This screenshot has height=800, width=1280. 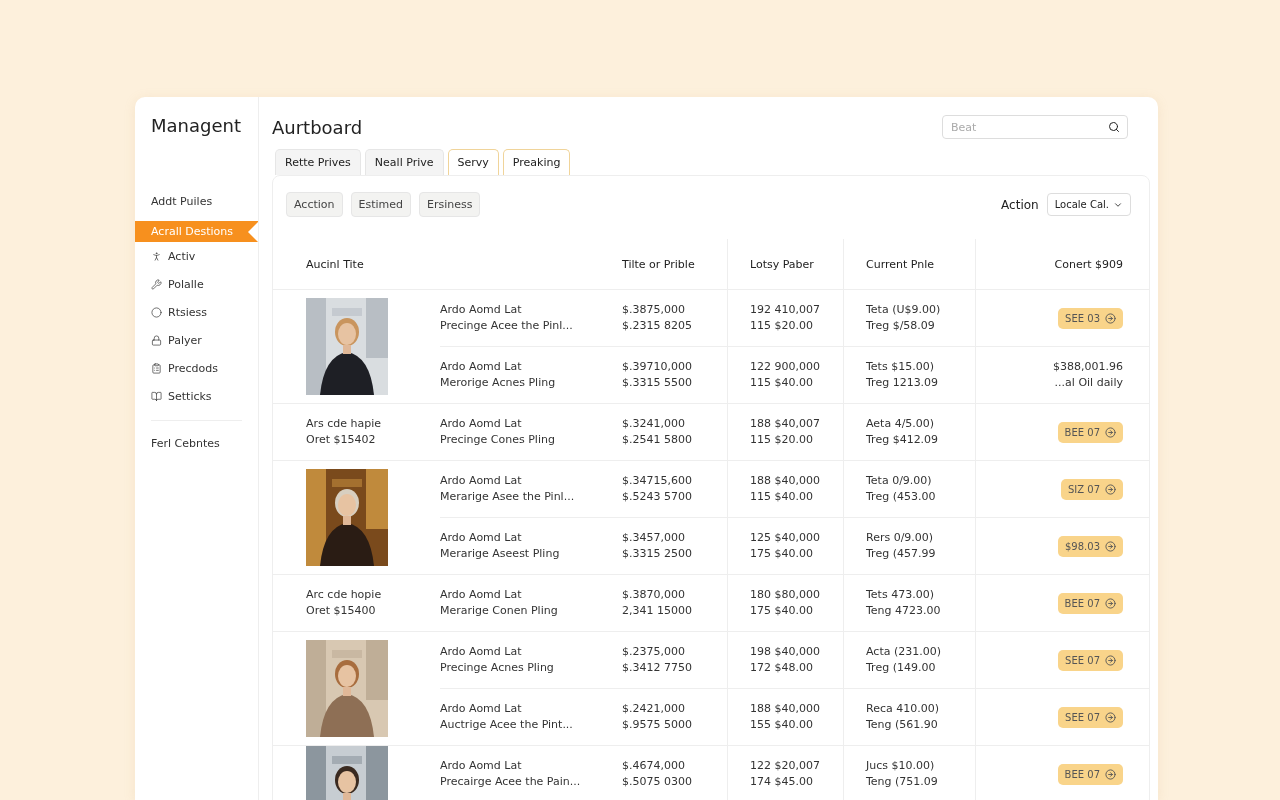 I want to click on table-cell-text: $.3870,000 2,341 15000, so click(x=657, y=603).